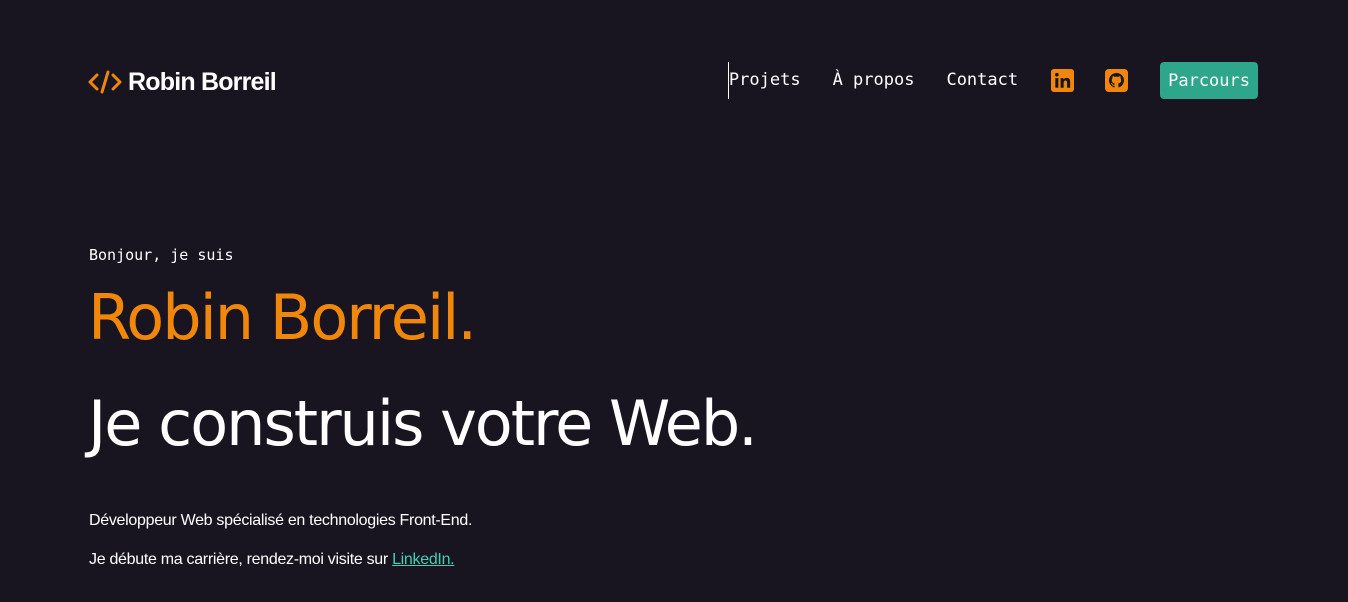  I want to click on main-nav: Projets À propos Contact Parcours, so click(992, 80).